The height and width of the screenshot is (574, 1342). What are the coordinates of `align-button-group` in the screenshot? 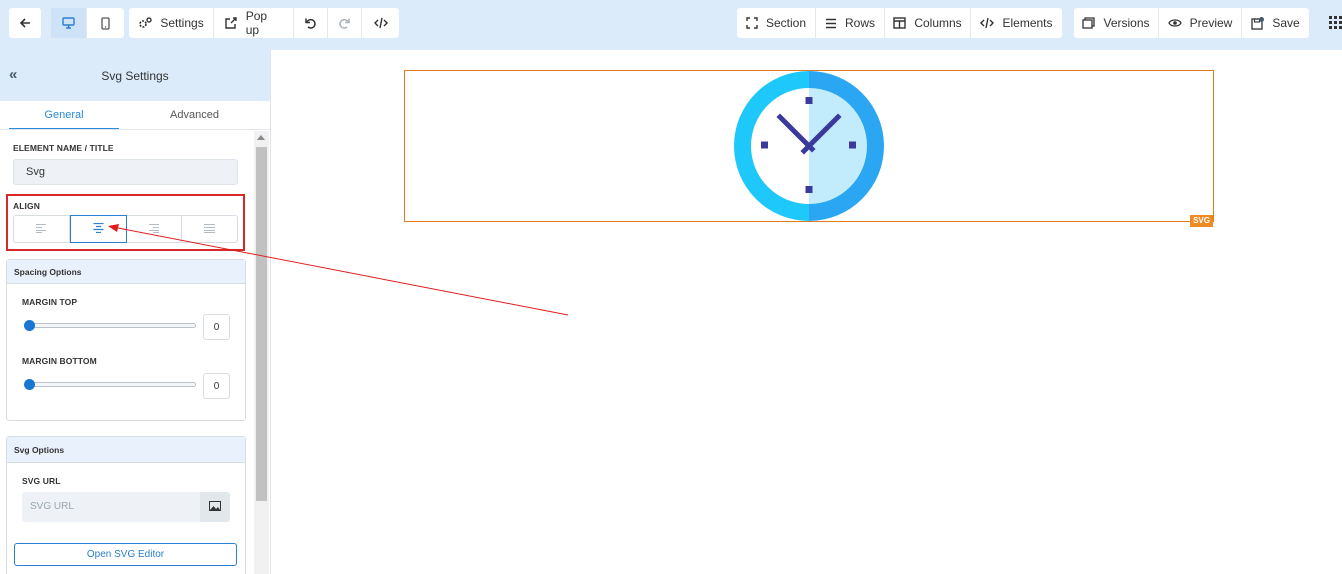 It's located at (125, 229).